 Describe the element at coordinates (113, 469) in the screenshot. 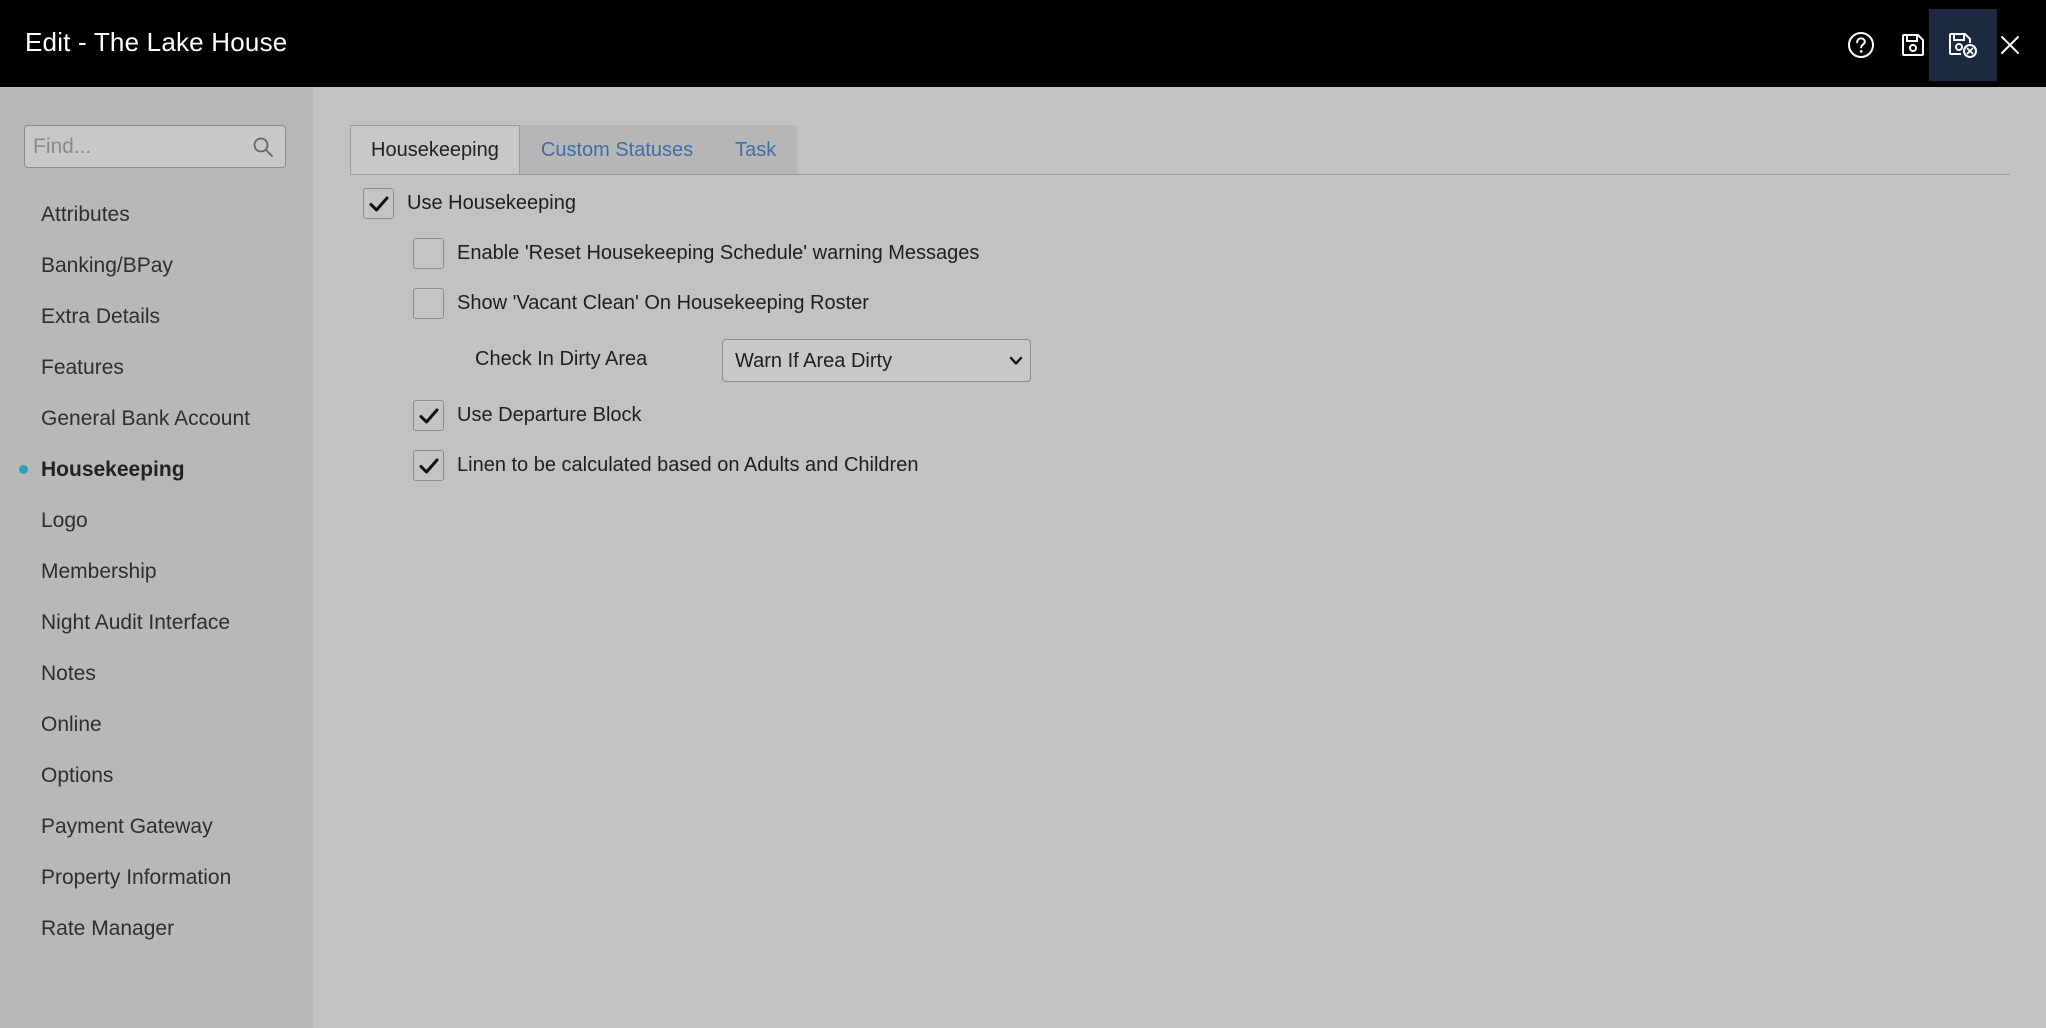

I see `sidebar-item-label: Housekeeping` at that location.